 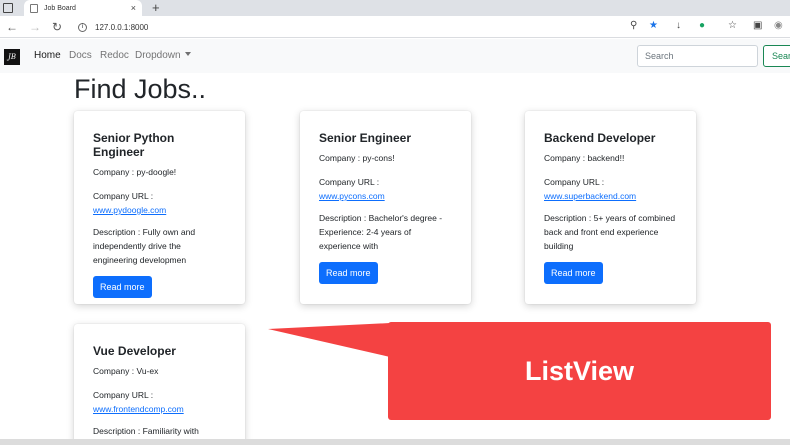 What do you see at coordinates (114, 55) in the screenshot?
I see `nav-link-redoc: Redoc` at bounding box center [114, 55].